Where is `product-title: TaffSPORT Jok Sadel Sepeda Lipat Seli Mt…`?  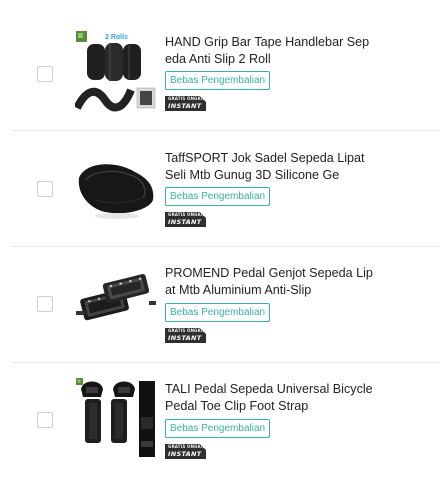 product-title: TaffSPORT Jok Sadel Sepeda Lipat Seli Mt… is located at coordinates (270, 167).